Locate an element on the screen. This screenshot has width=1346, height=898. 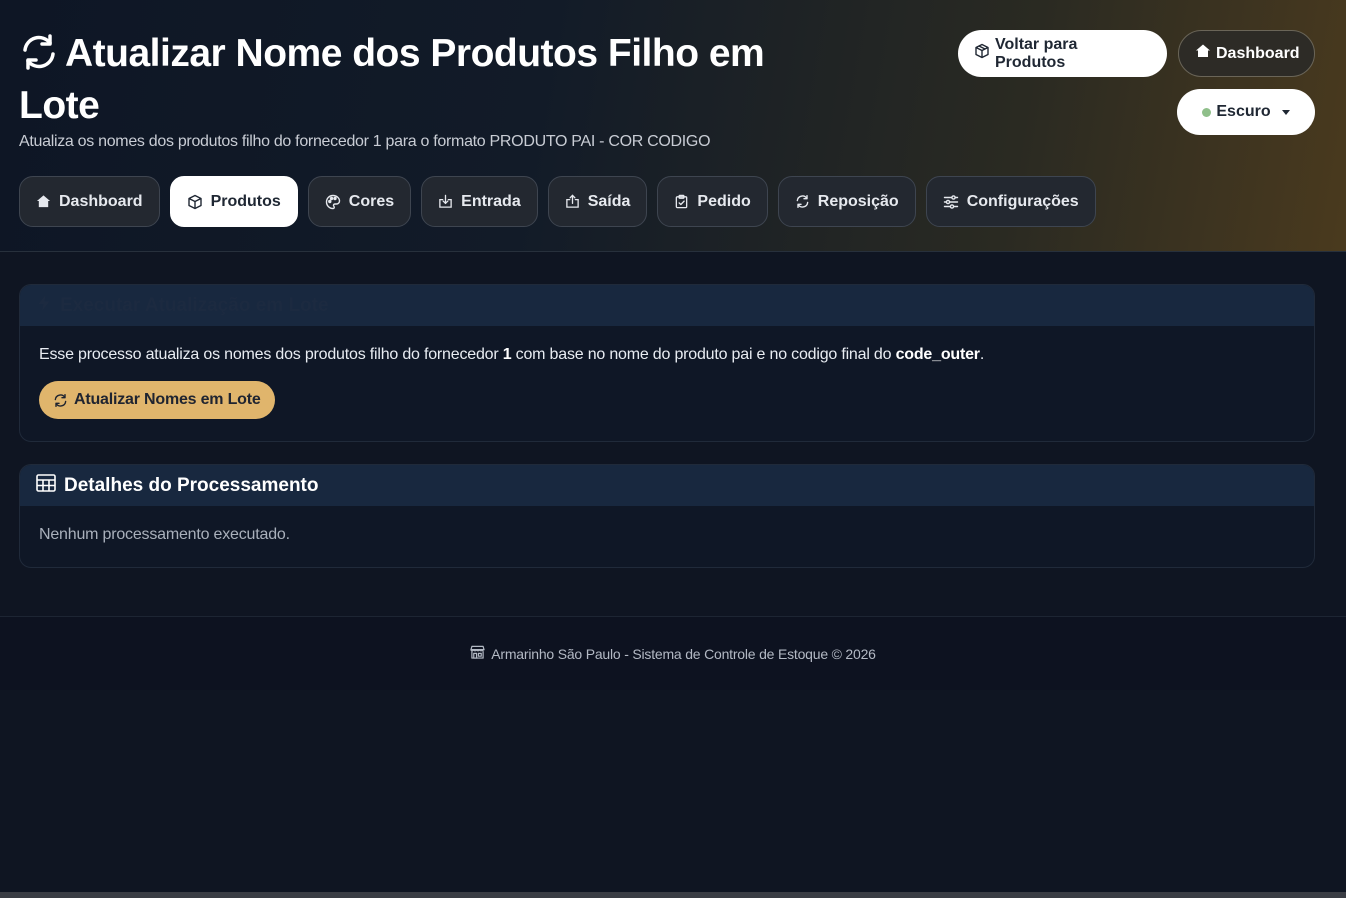
nav-item-produtos: Produtos is located at coordinates (233, 201).